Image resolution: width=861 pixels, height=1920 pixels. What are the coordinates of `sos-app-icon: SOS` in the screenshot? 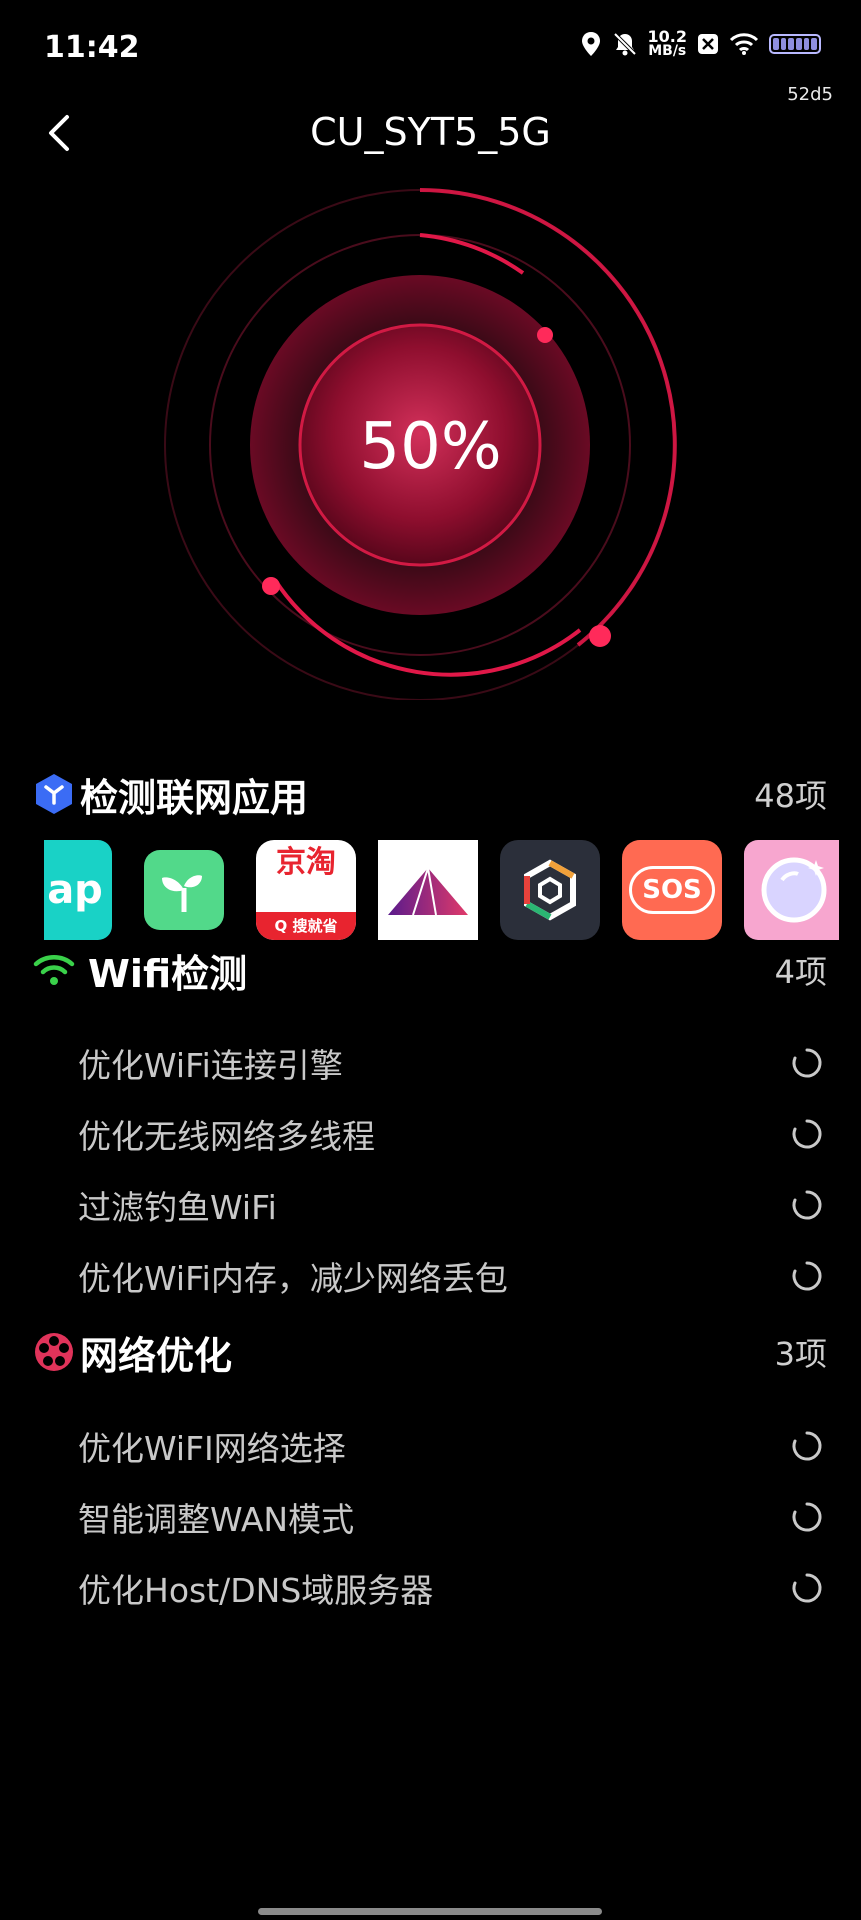 It's located at (672, 890).